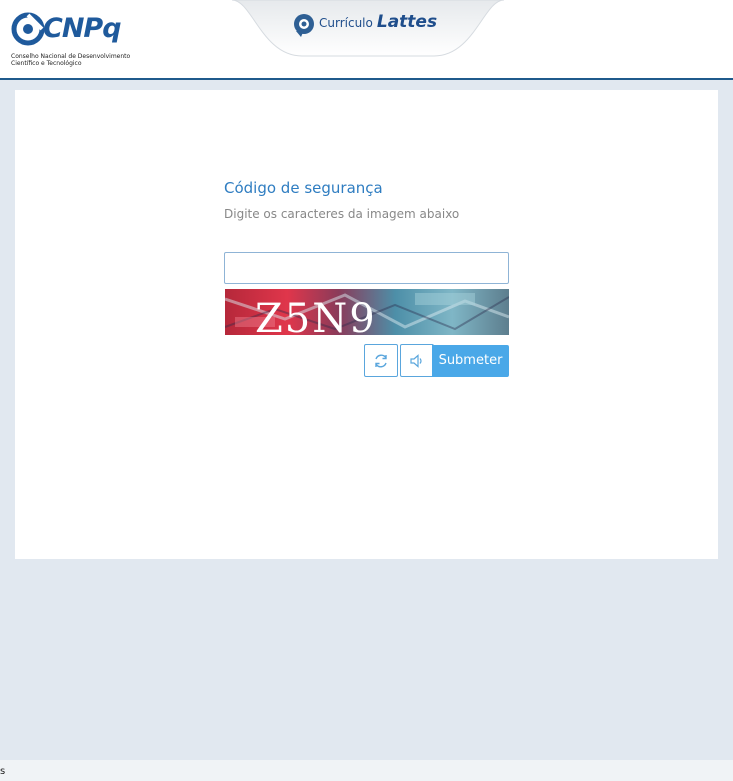 The height and width of the screenshot is (781, 733). I want to click on refresh-captcha-button, so click(381, 360).